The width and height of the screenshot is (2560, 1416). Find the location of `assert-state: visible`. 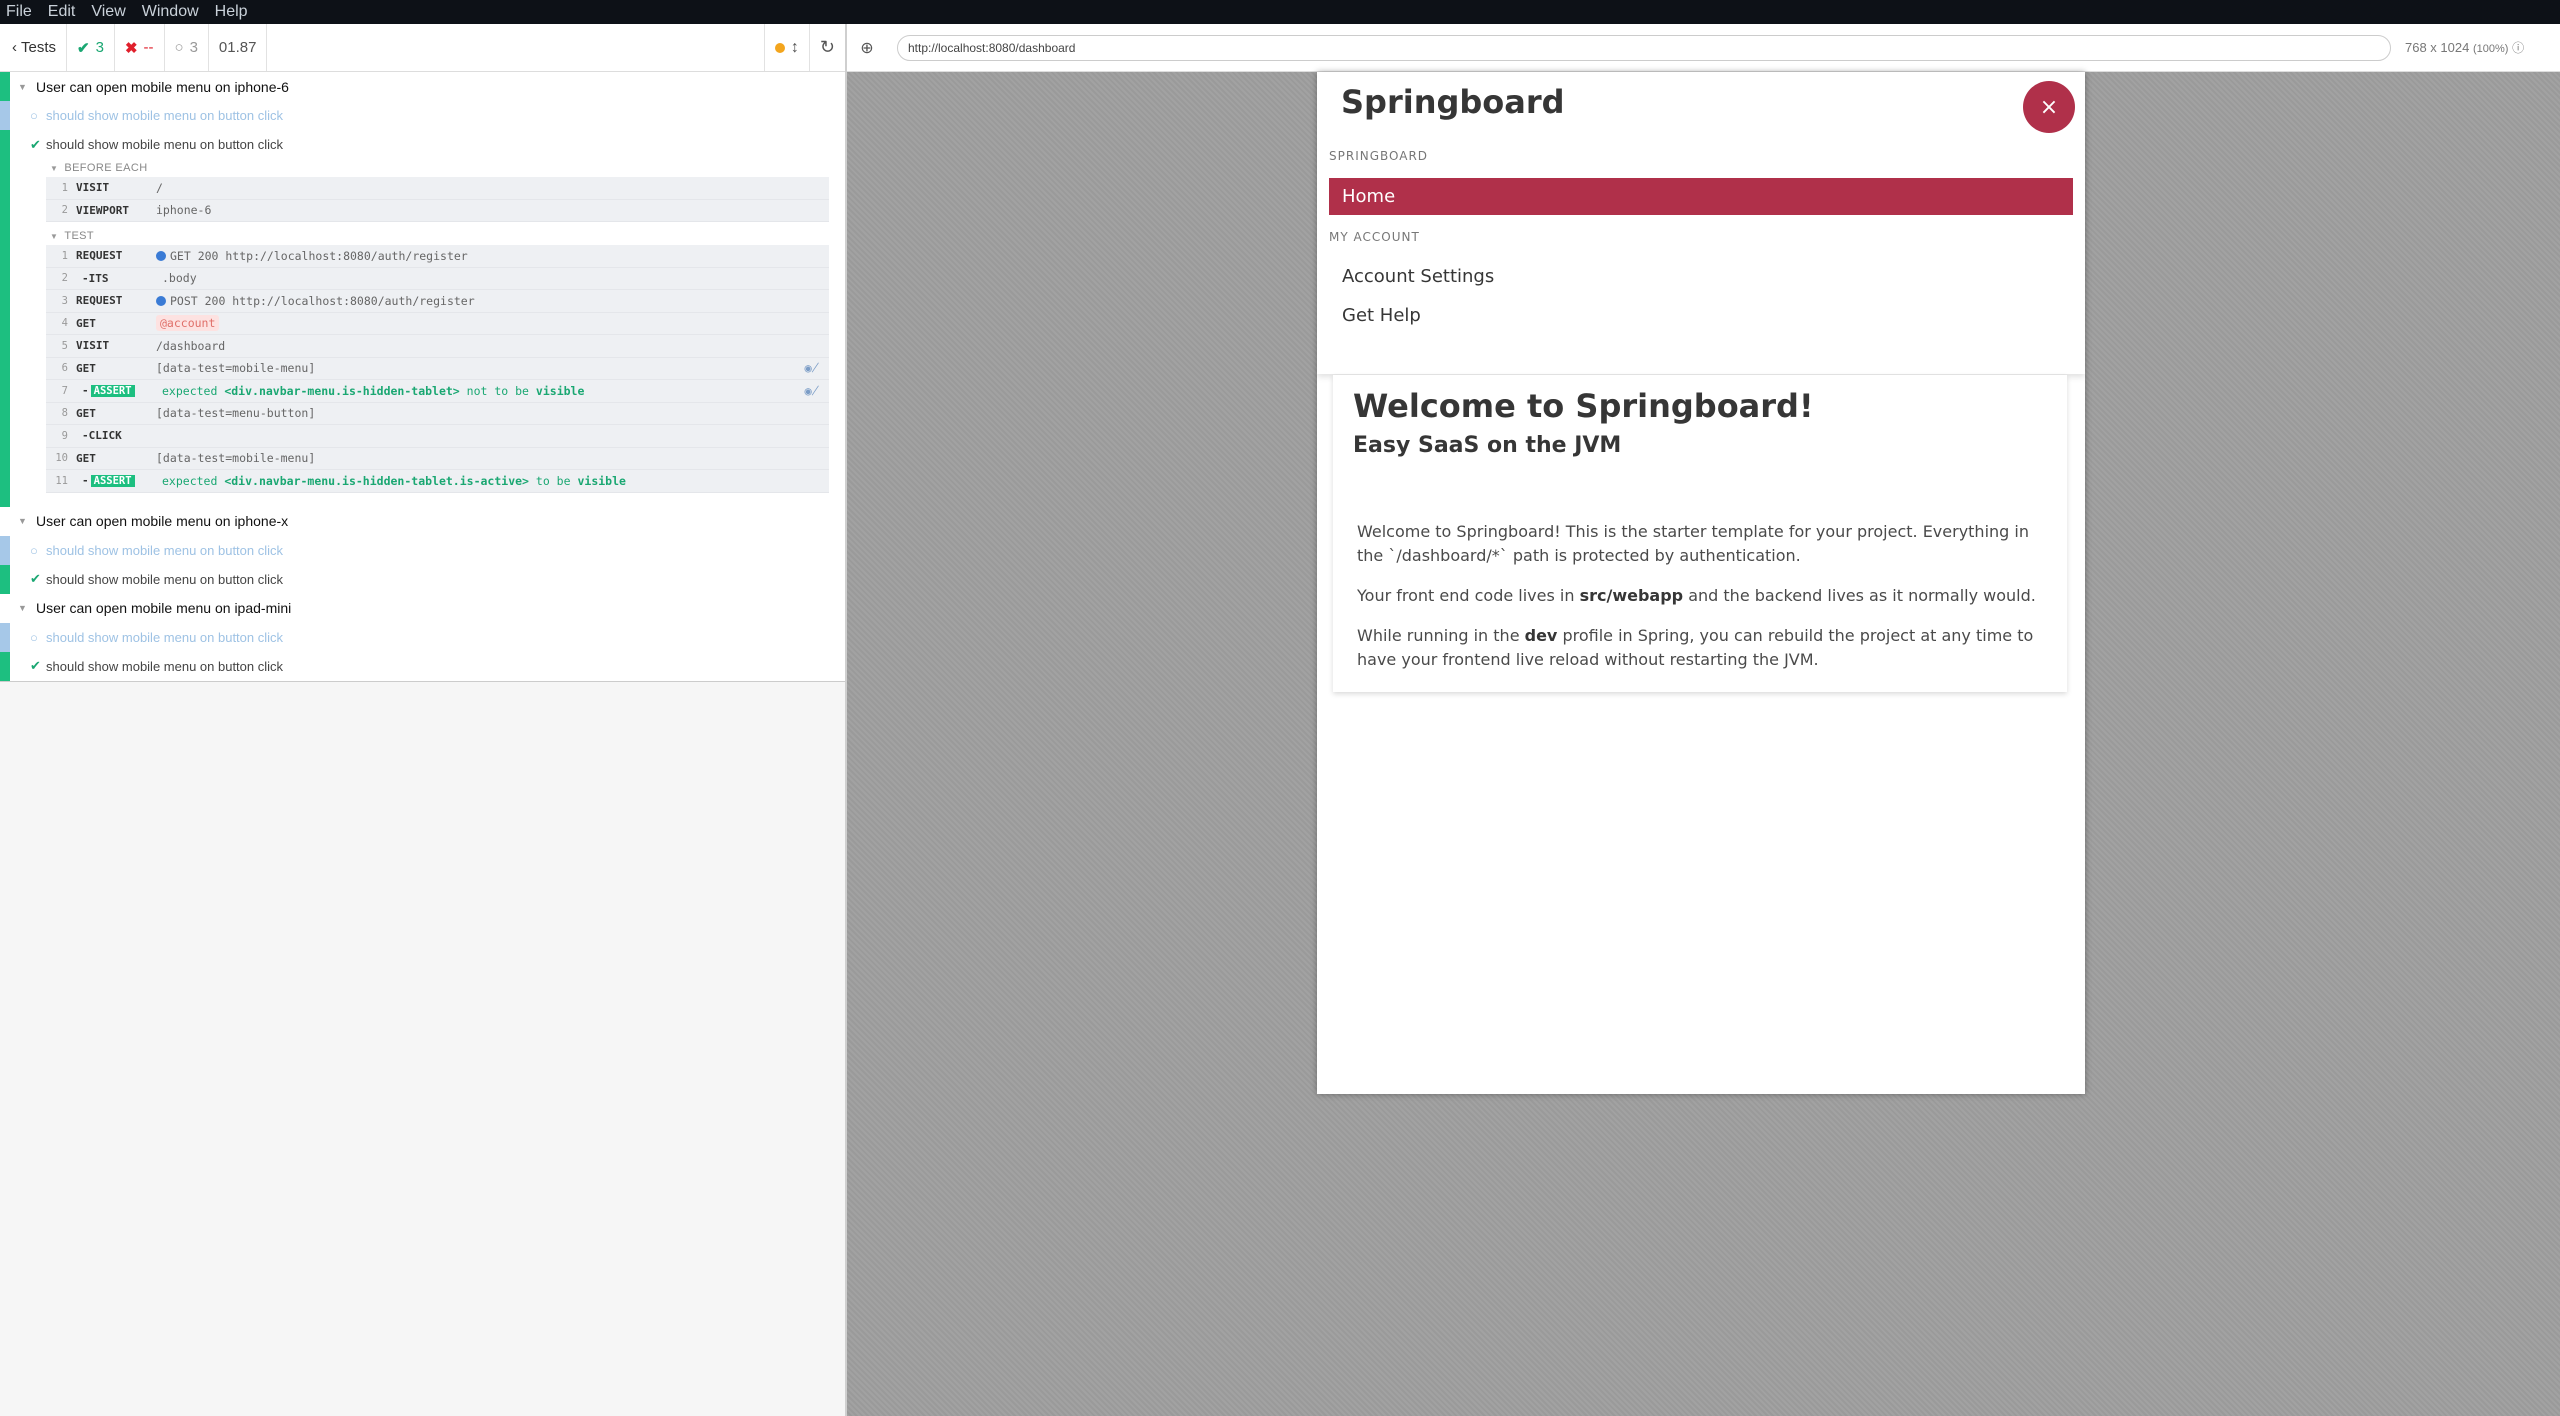

assert-state: visible is located at coordinates (560, 390).